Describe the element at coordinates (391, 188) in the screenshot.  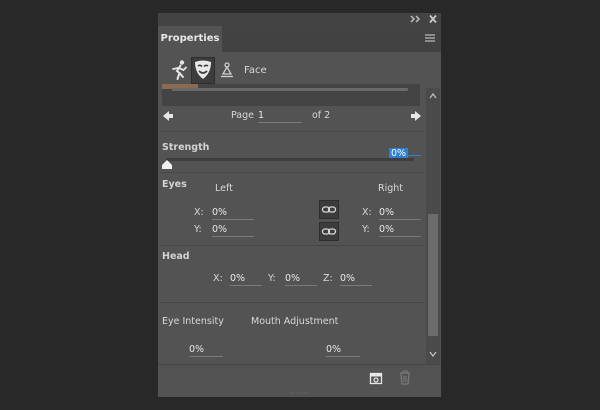
I see `eyes-right-label: Right` at that location.